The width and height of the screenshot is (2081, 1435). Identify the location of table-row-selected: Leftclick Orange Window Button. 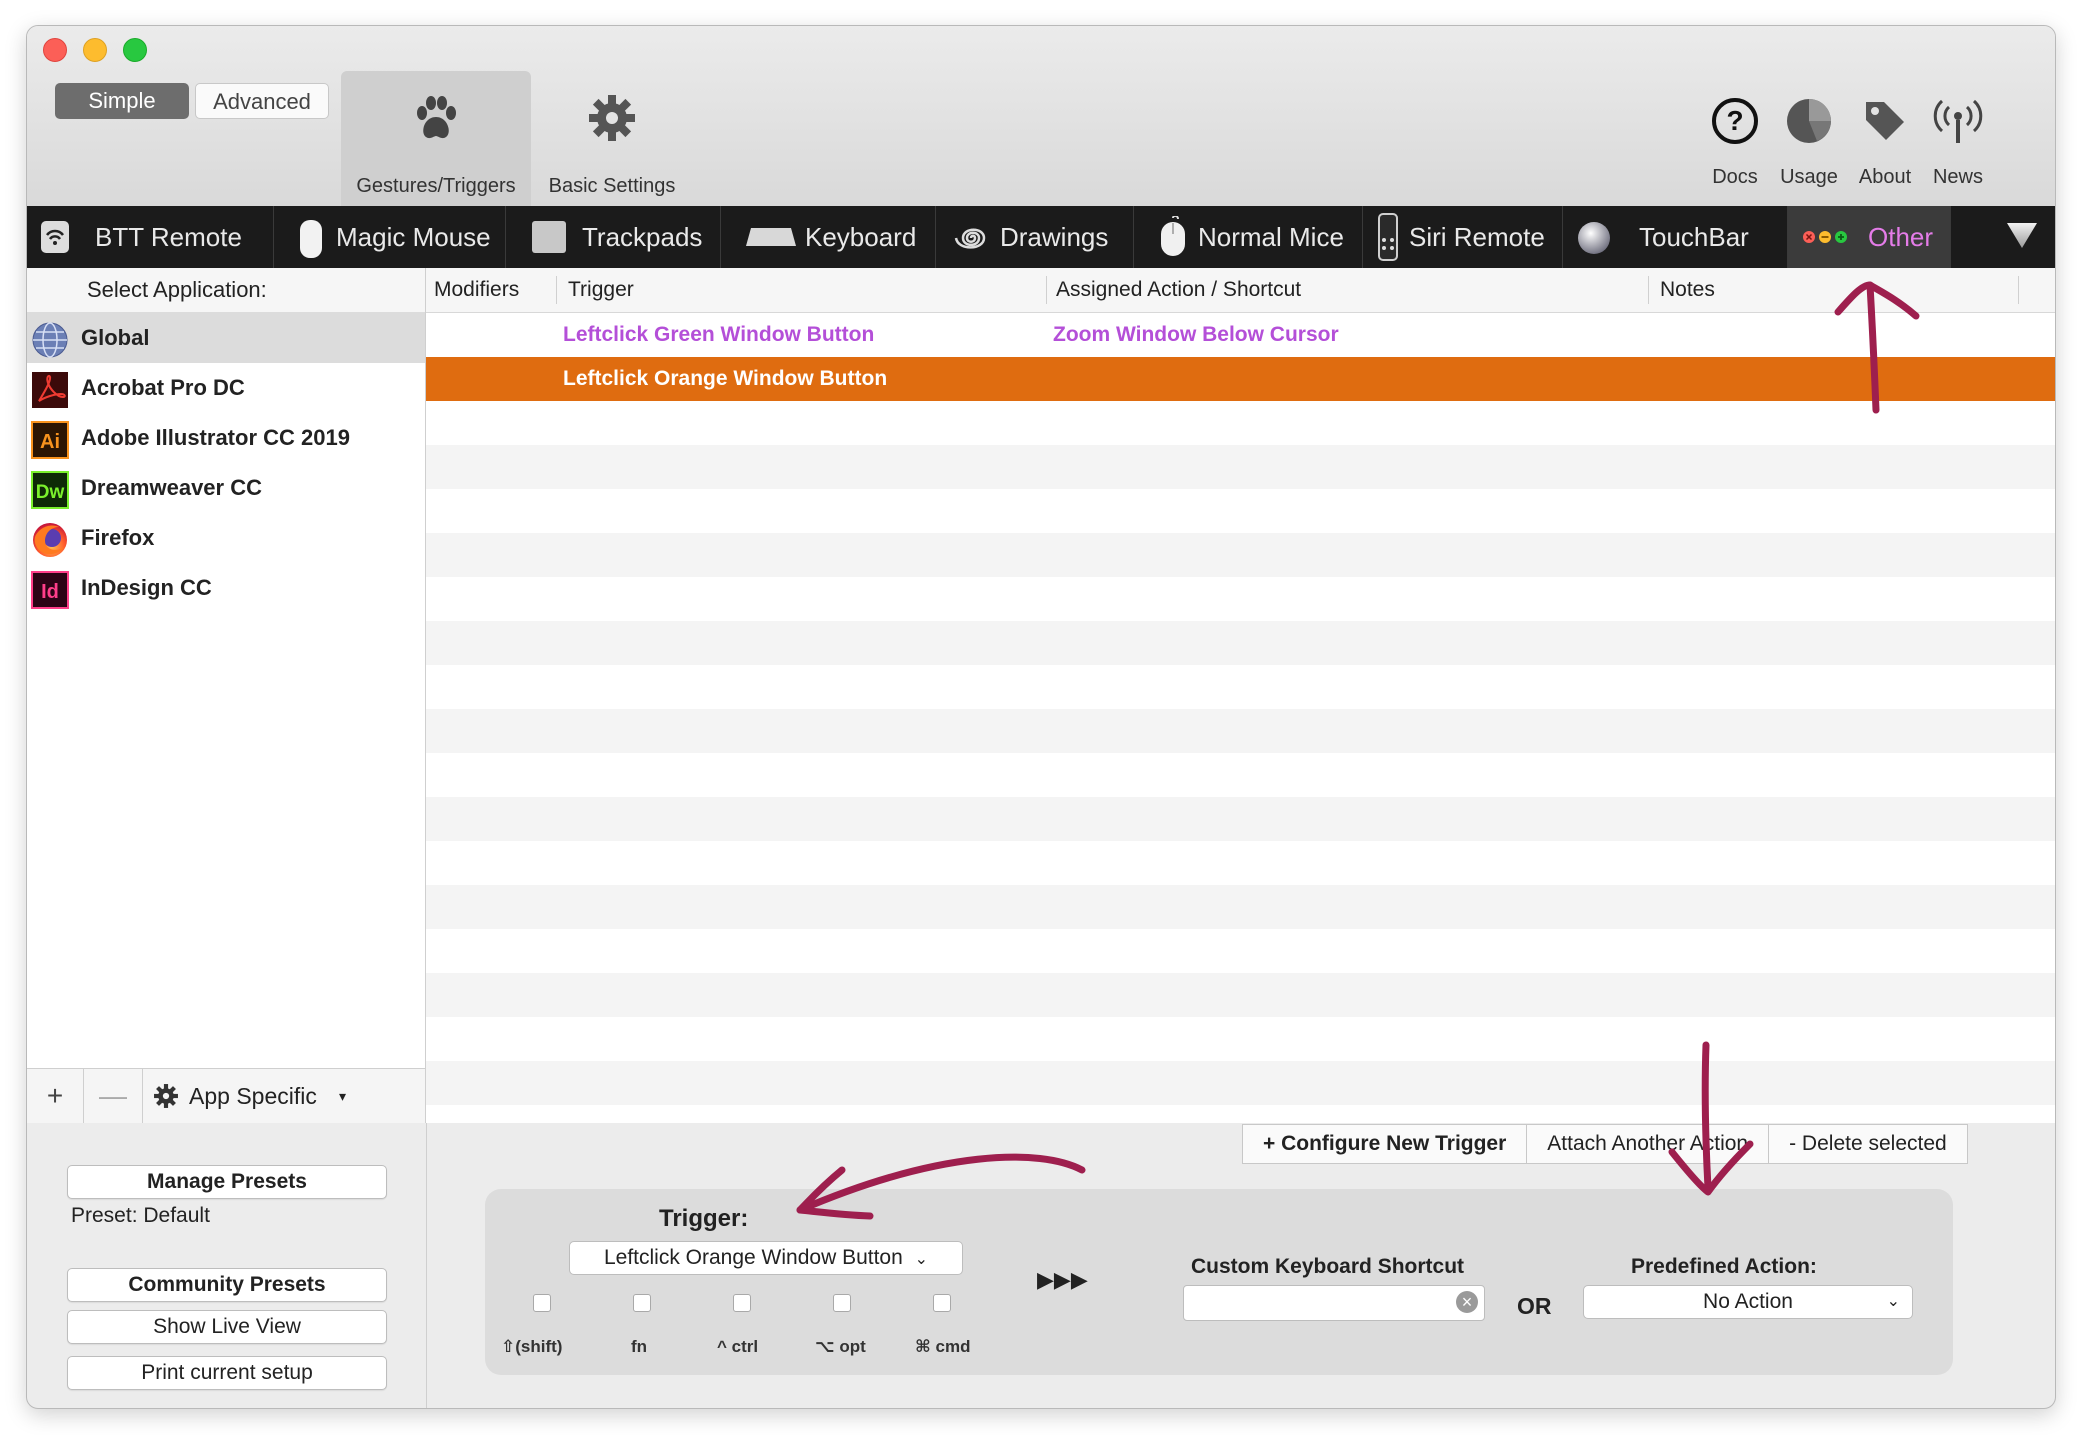
(1240, 379).